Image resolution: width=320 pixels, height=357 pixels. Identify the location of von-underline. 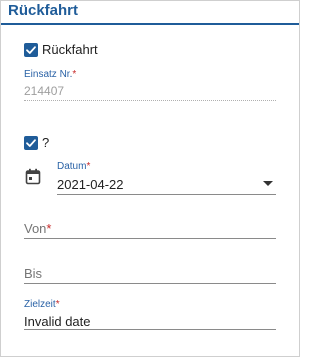
(150, 238).